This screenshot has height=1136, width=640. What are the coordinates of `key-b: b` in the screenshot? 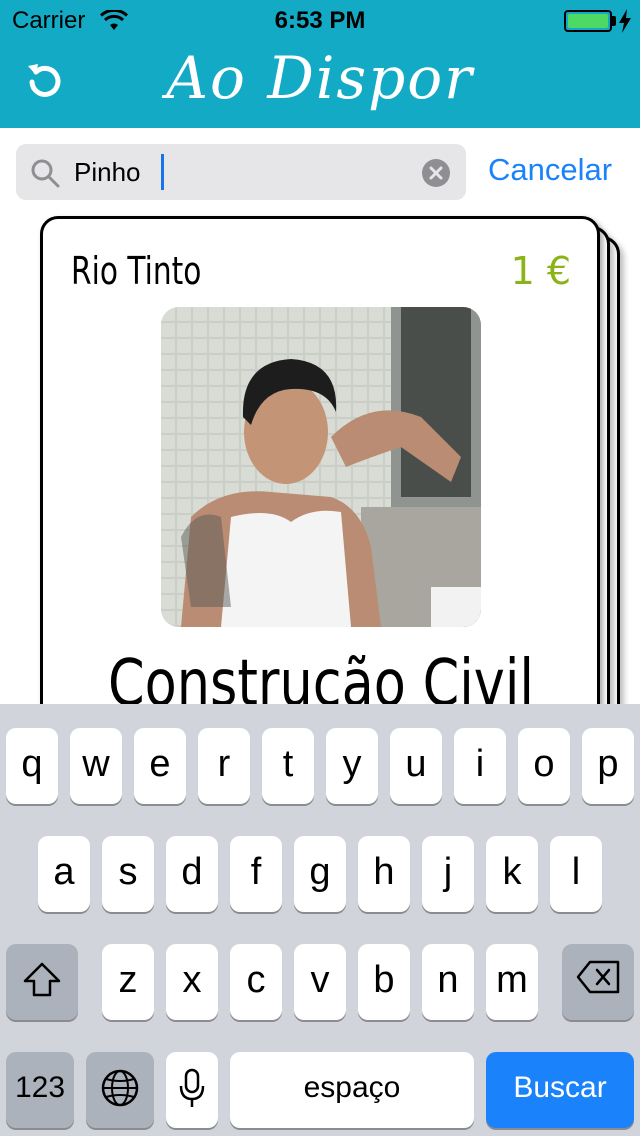 It's located at (384, 982).